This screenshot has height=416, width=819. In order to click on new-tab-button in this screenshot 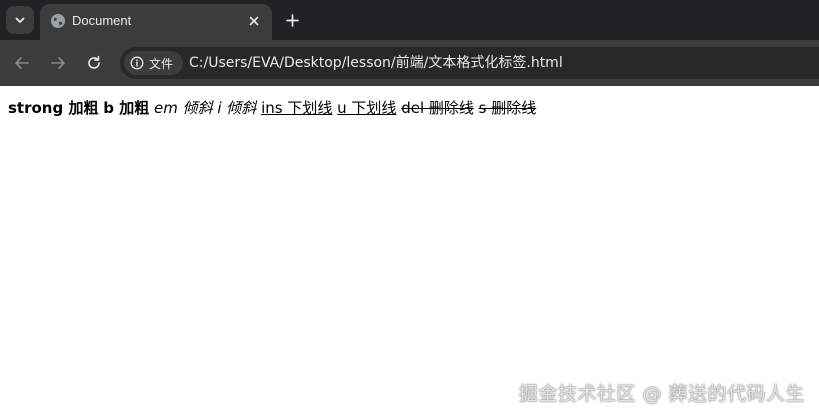, I will do `click(292, 20)`.